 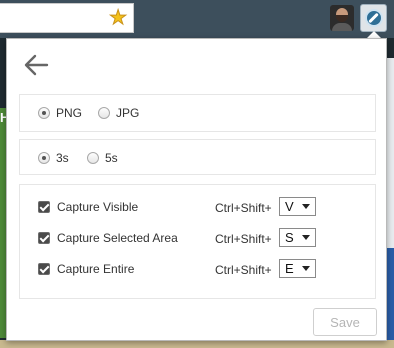 What do you see at coordinates (117, 238) in the screenshot?
I see `capture-selected-area-label: Capture Selected Area` at bounding box center [117, 238].